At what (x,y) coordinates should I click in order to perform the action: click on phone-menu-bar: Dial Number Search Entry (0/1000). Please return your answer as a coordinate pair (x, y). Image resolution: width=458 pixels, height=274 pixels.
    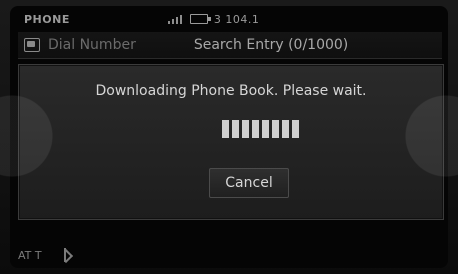
    Looking at the image, I should click on (230, 45).